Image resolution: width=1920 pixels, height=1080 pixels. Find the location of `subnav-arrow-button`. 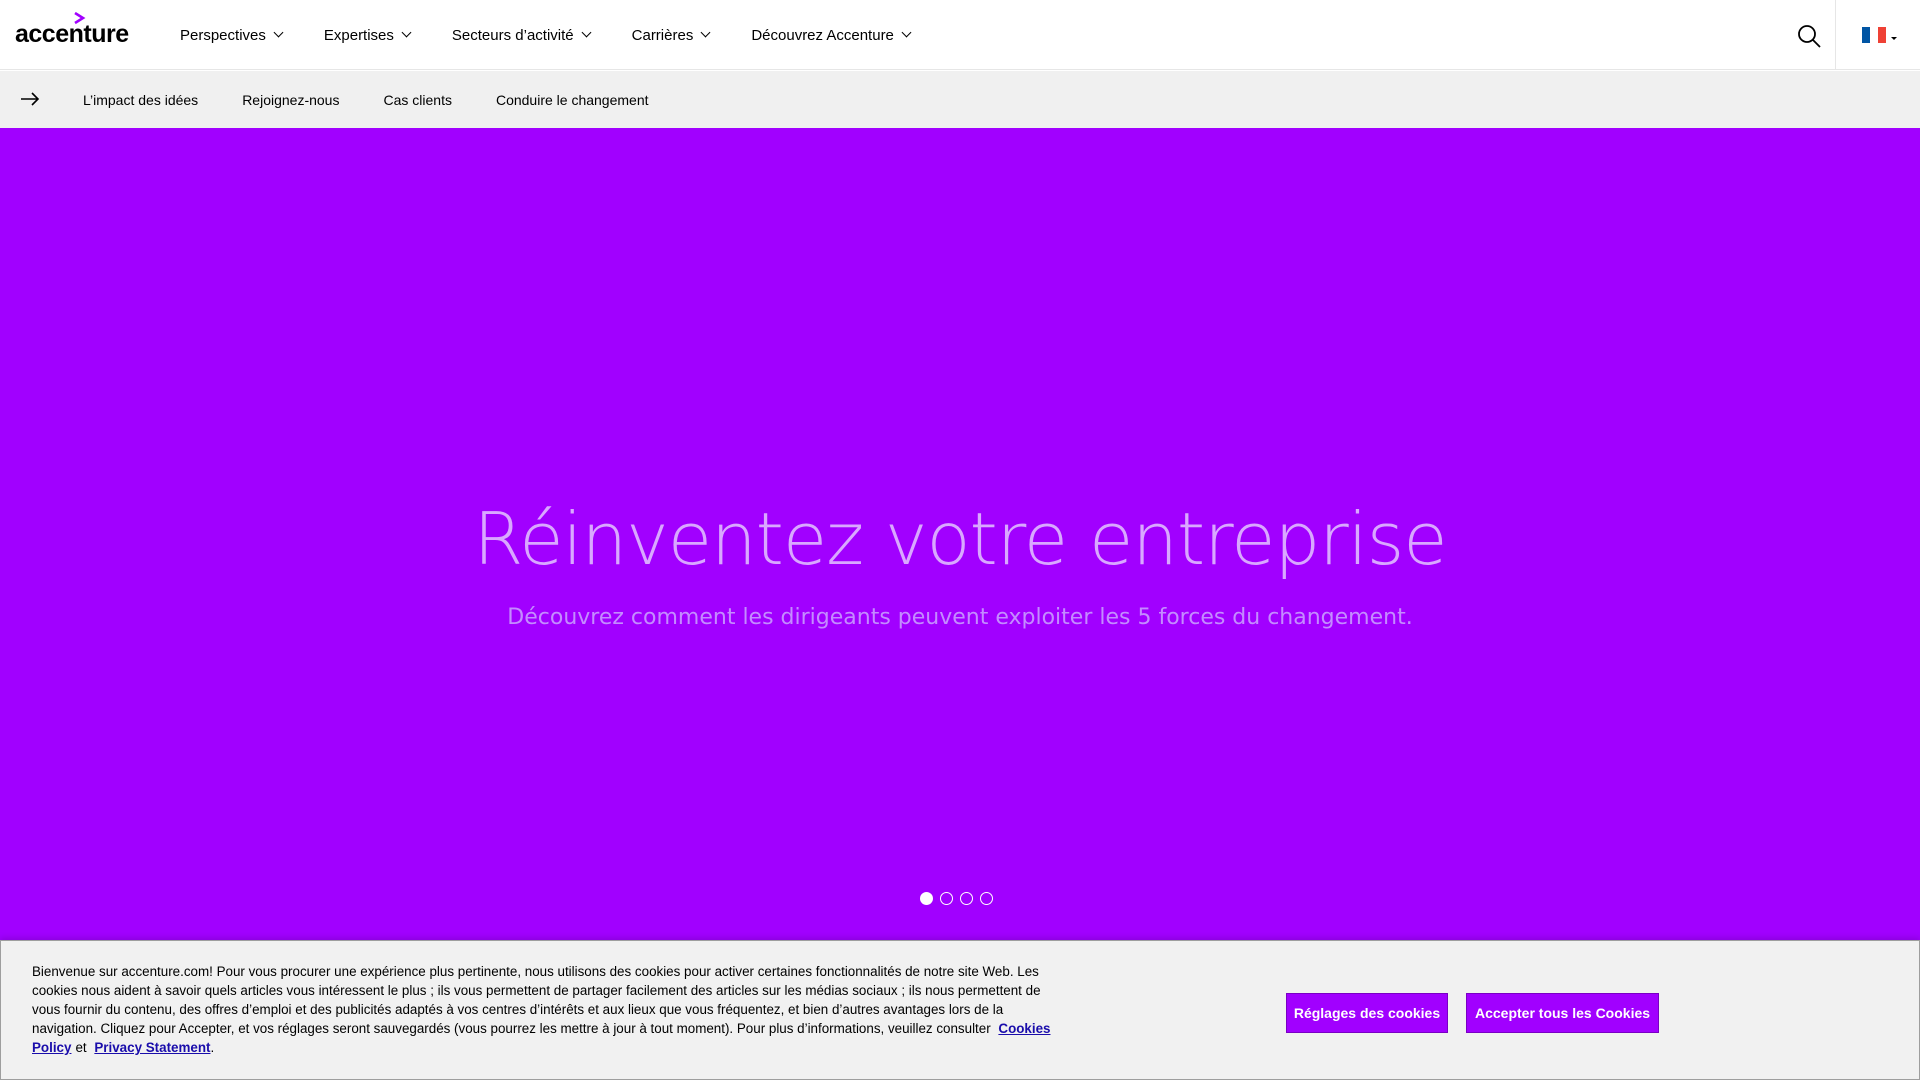

subnav-arrow-button is located at coordinates (30, 99).